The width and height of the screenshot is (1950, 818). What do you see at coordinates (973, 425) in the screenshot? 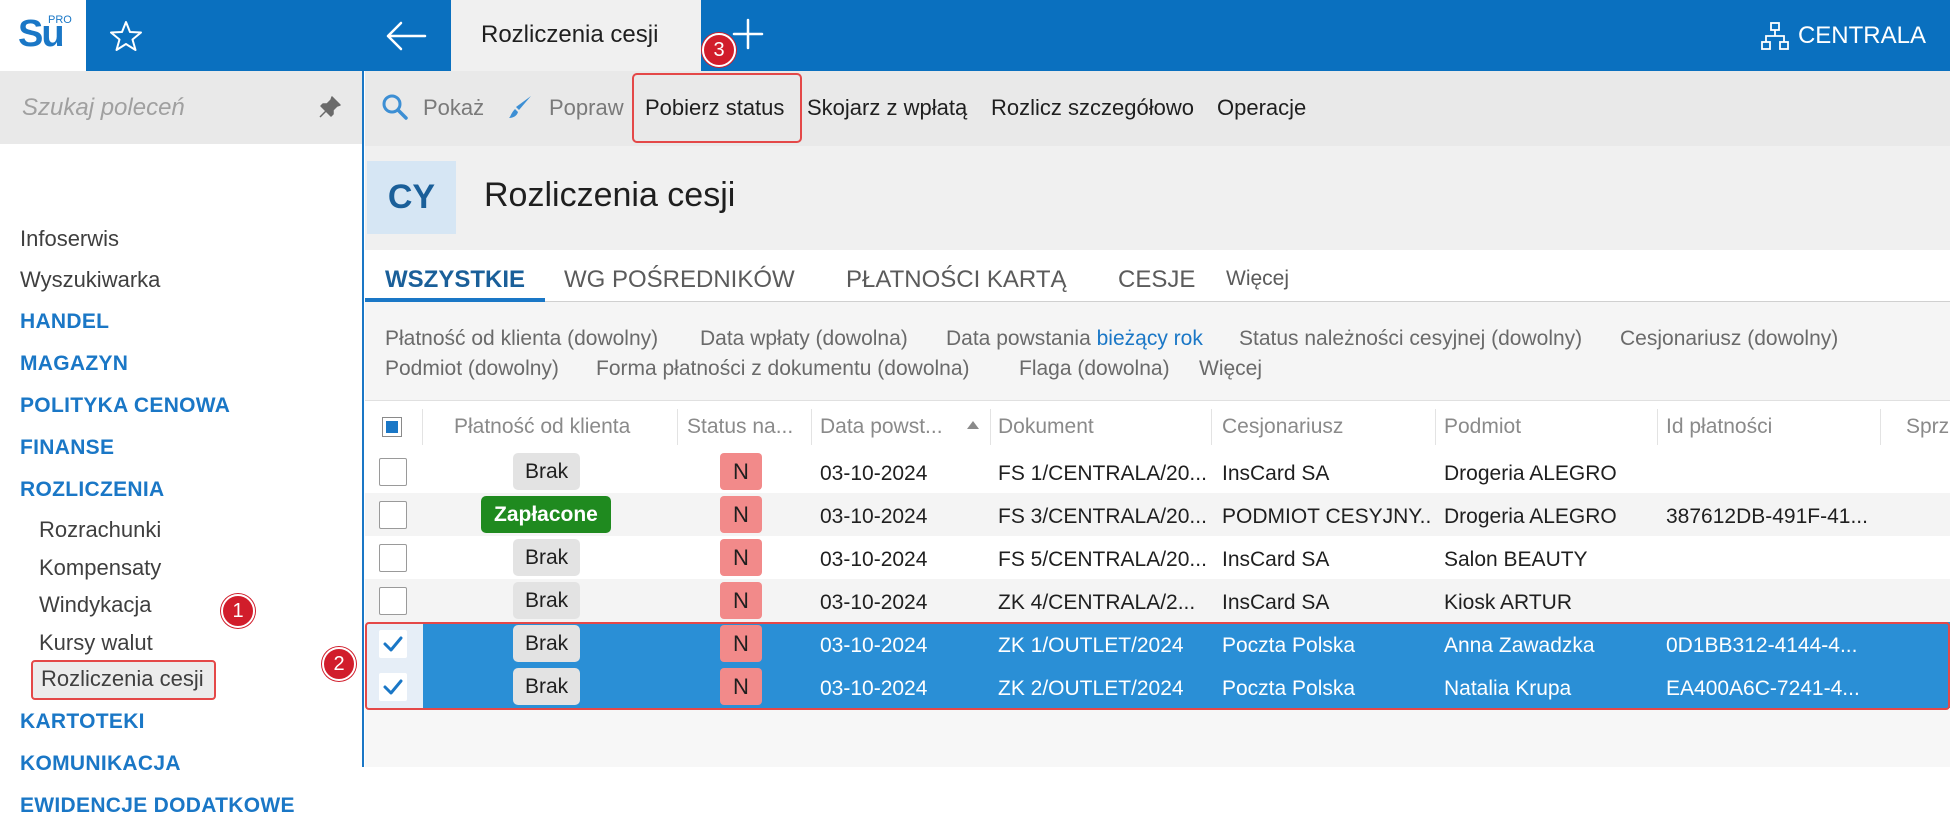
I see `sort-ascending-icon` at bounding box center [973, 425].